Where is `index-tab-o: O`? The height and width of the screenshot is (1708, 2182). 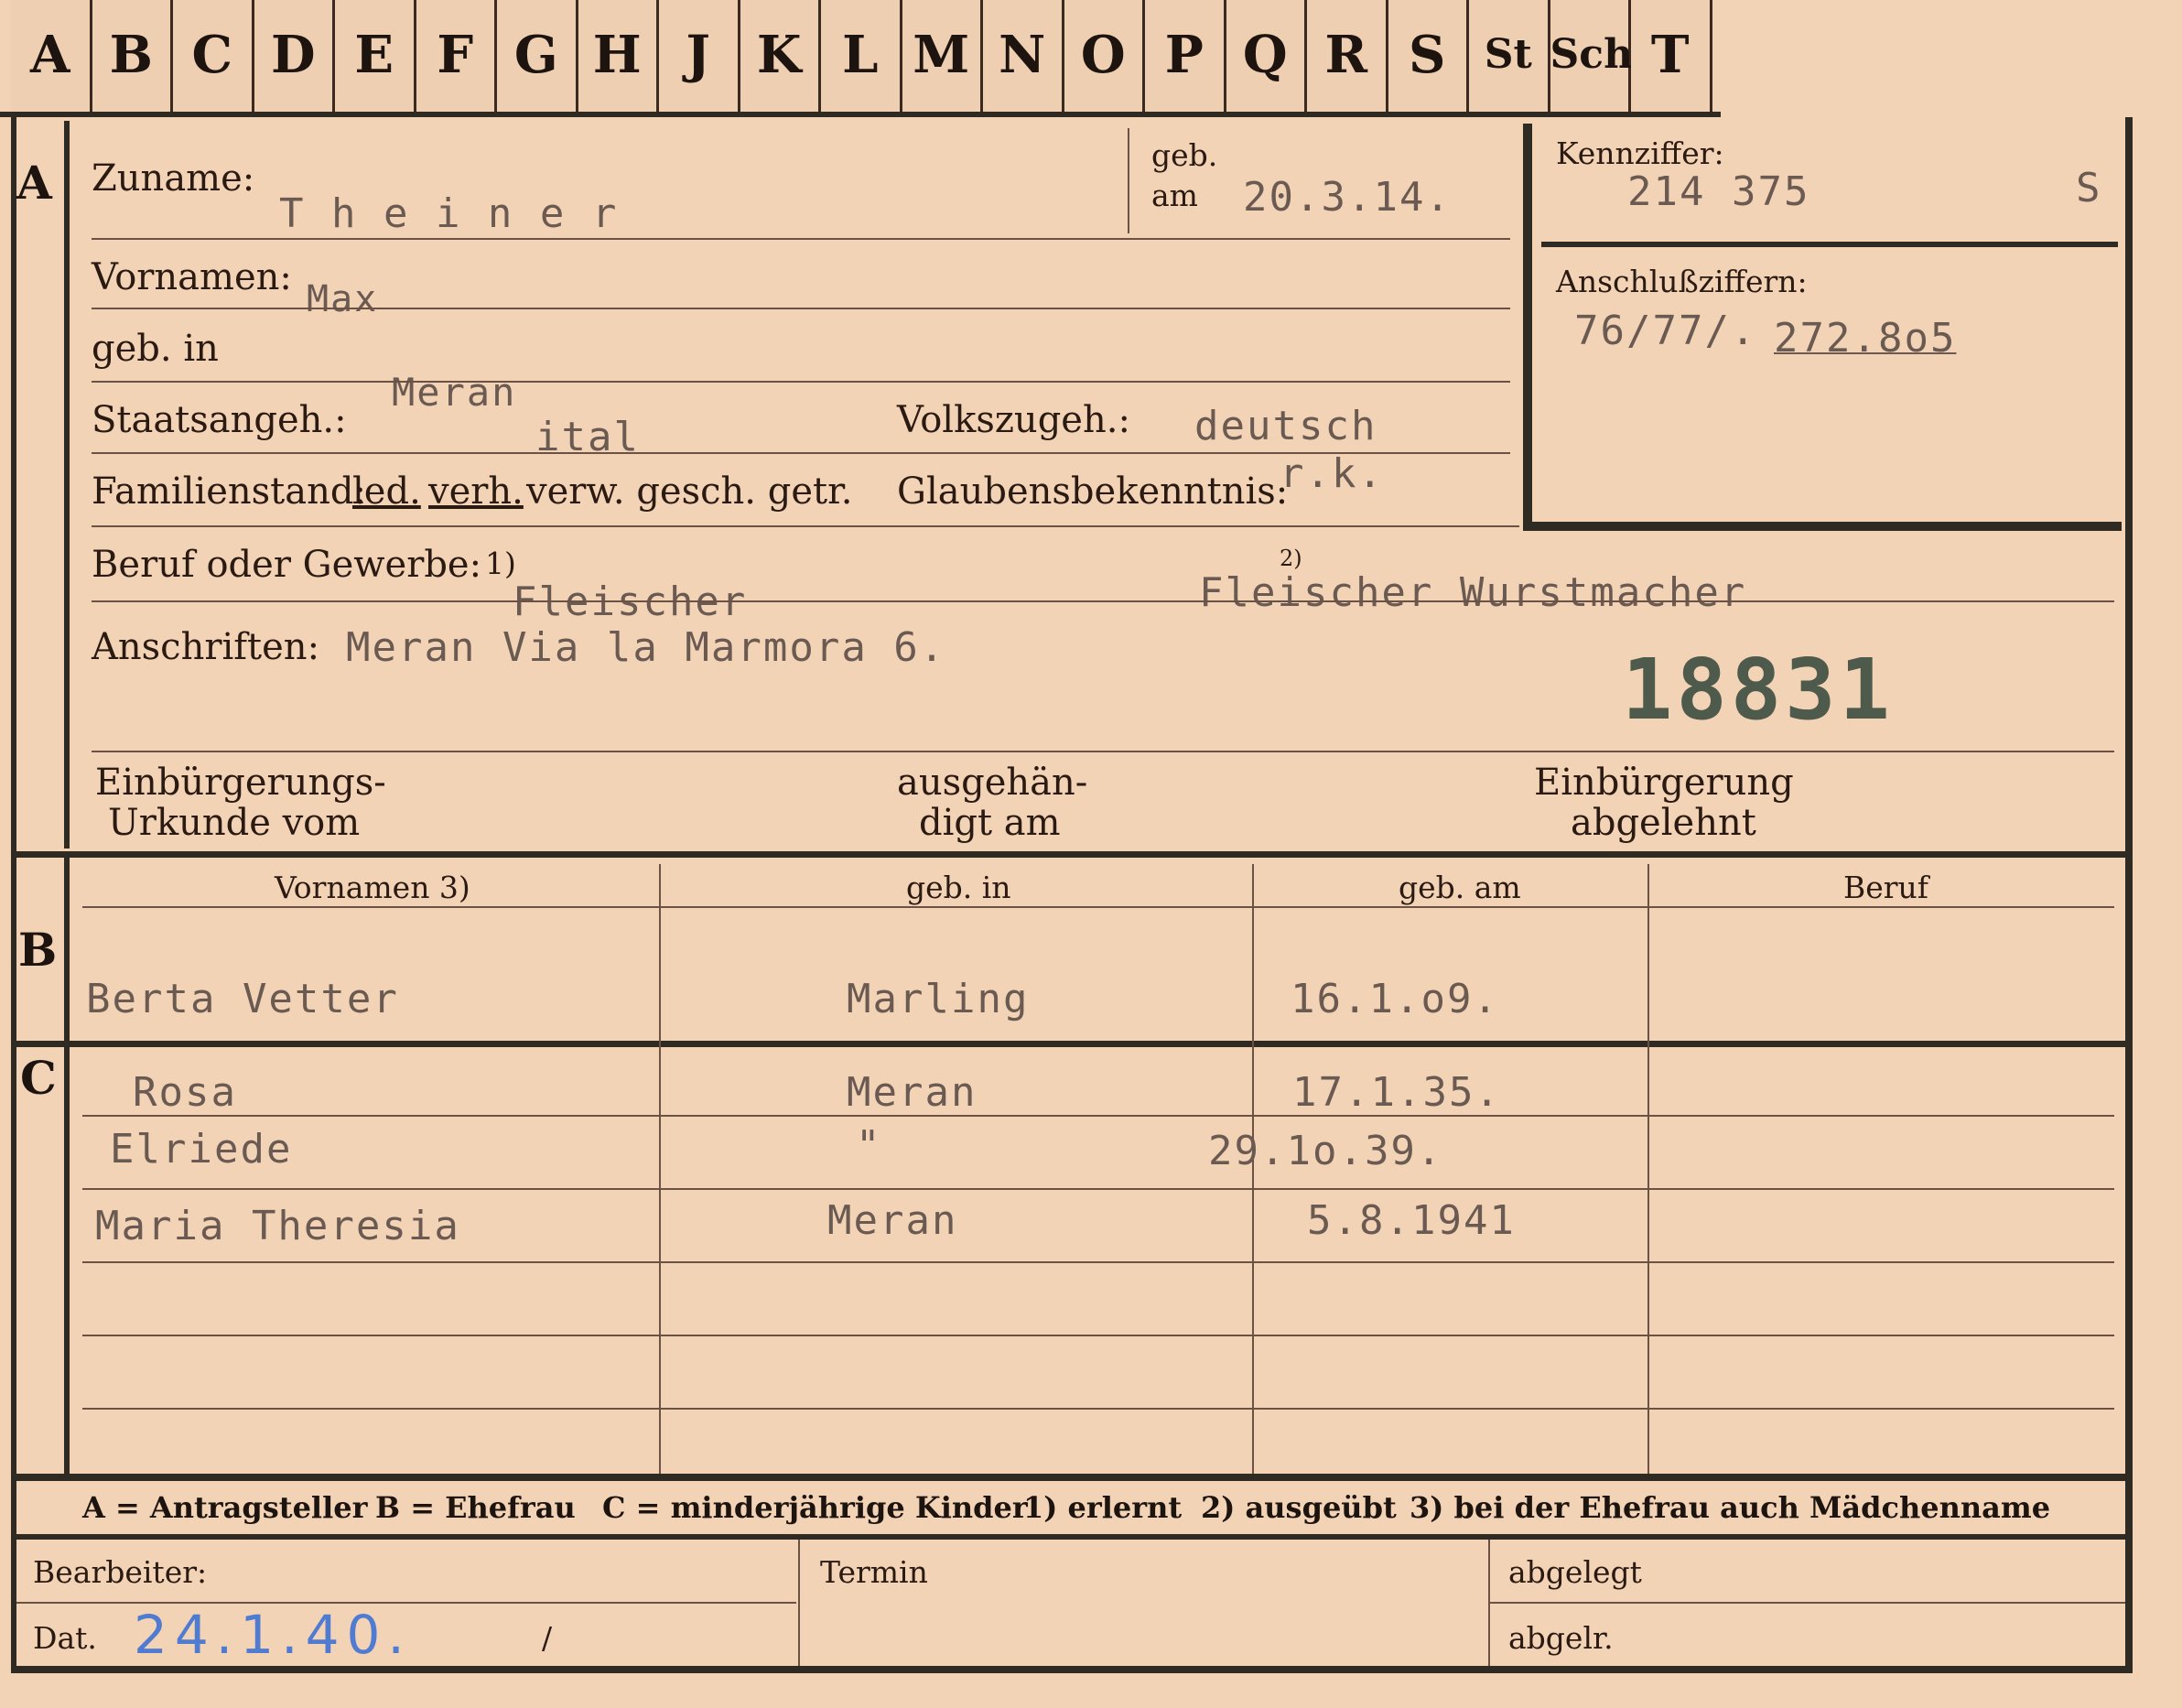 index-tab-o: O is located at coordinates (1105, 56).